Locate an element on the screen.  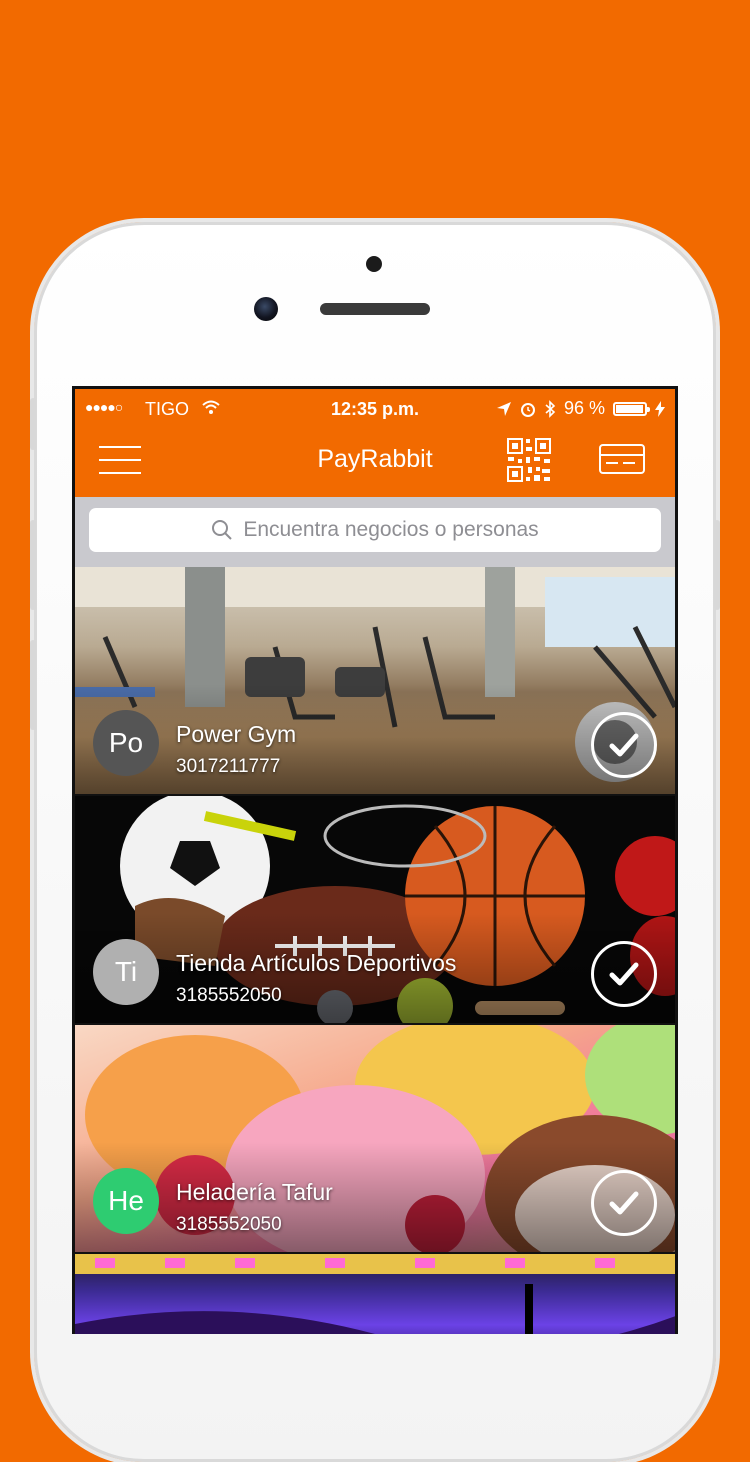
search-bar: Encuentra negocios o personas is located at coordinates (375, 532).